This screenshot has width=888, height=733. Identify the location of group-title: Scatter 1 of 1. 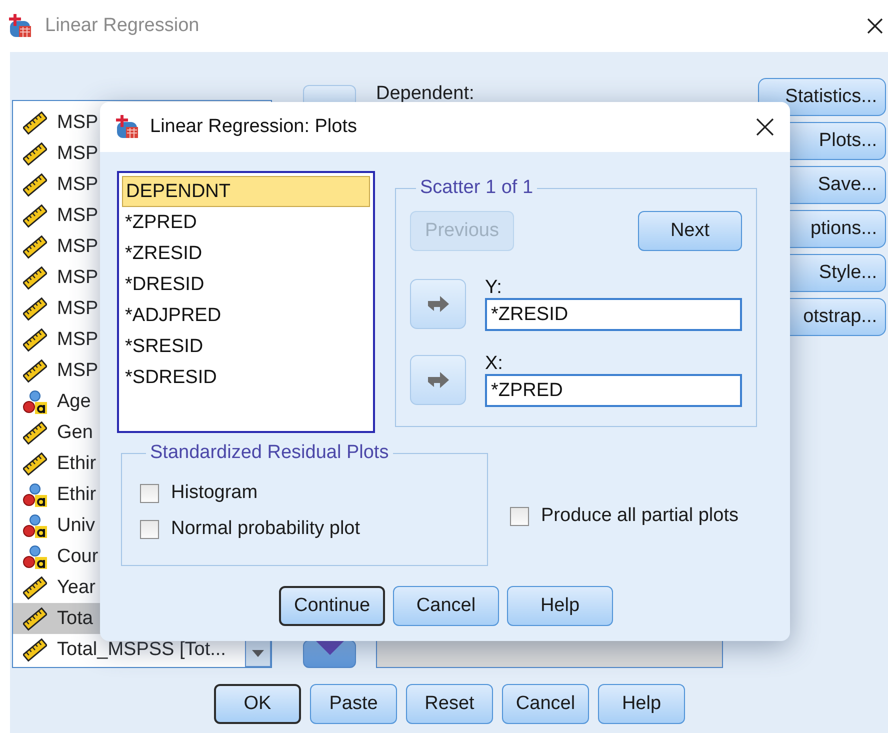
(476, 188).